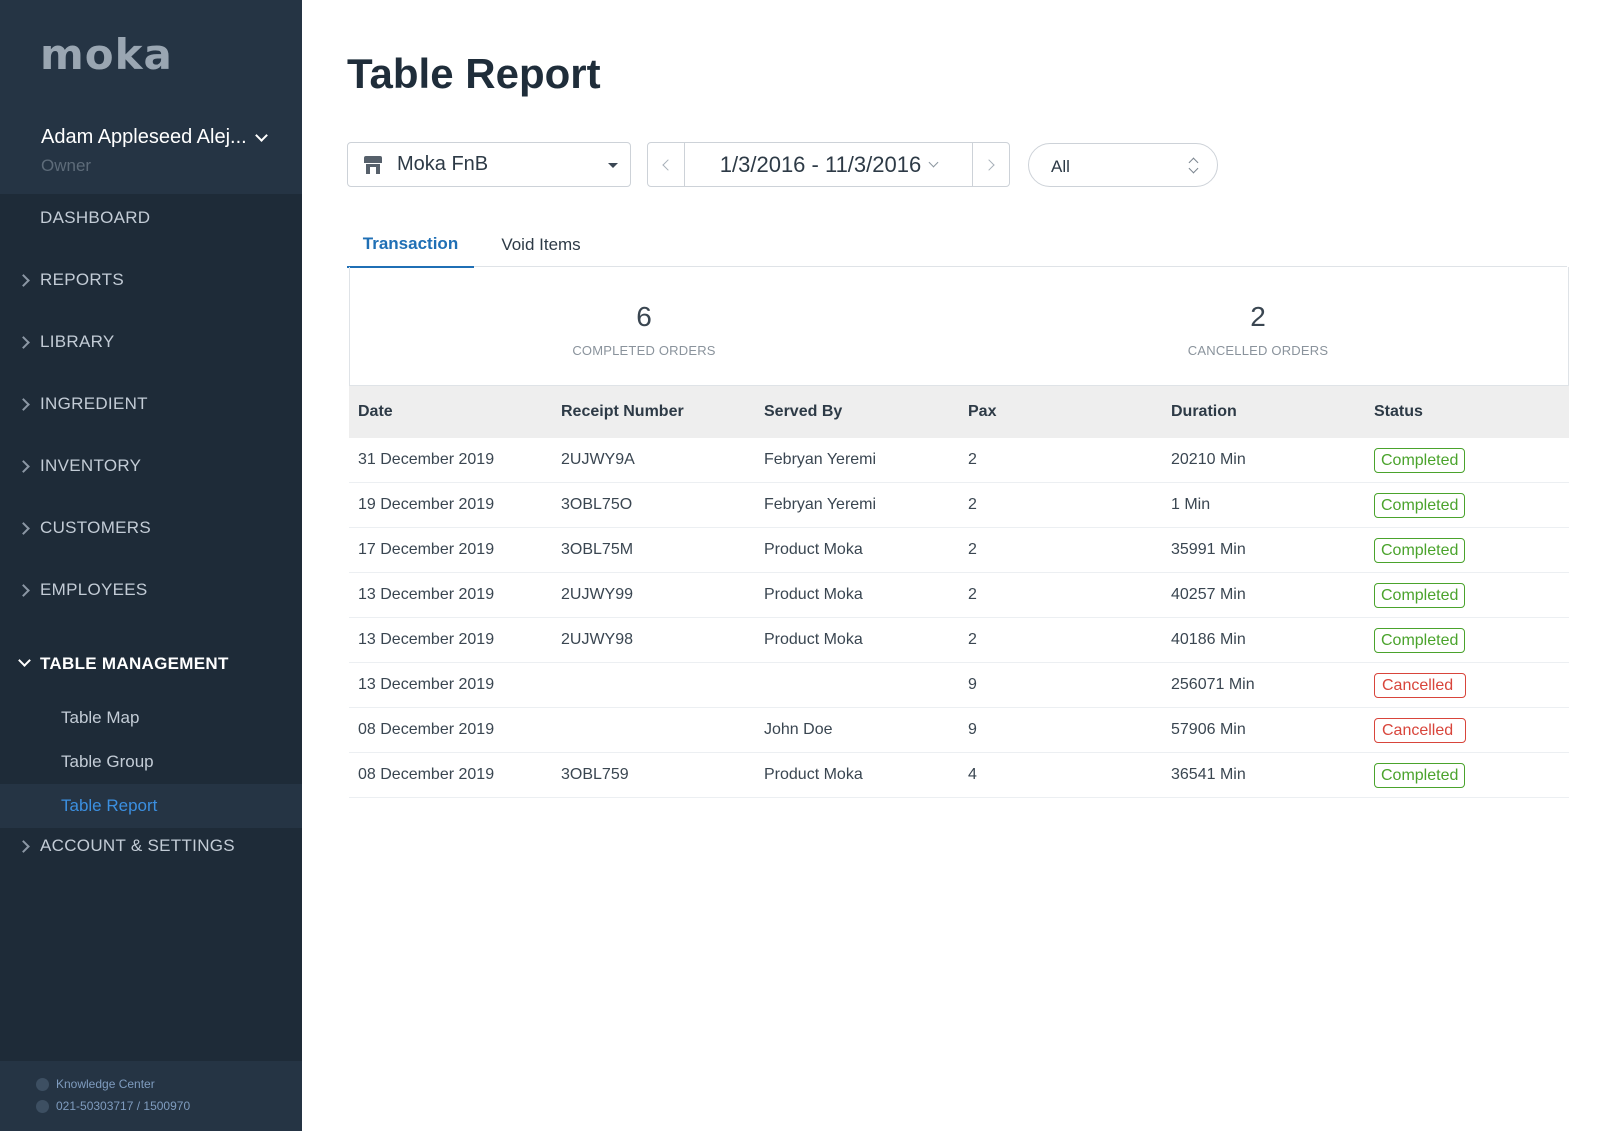 This screenshot has width=1600, height=1131. I want to click on sidebar-item-reports: REPORTS, so click(151, 280).